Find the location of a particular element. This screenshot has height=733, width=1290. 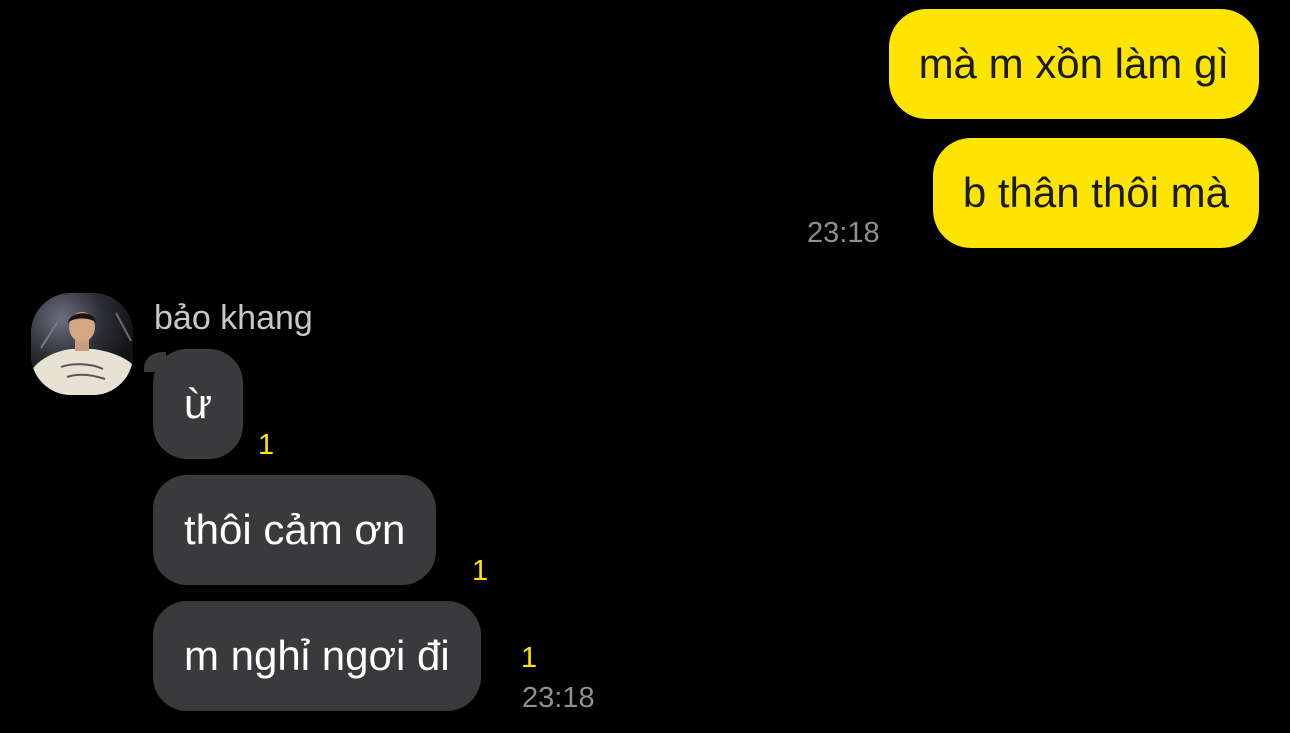

sender-name: bảo khang is located at coordinates (233, 318).